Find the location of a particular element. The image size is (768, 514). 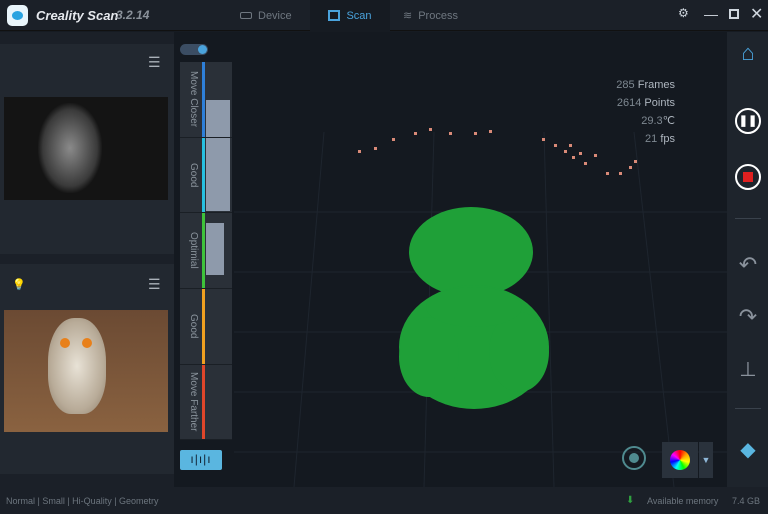

temperature-value: 29.3 is located at coordinates (652, 121).